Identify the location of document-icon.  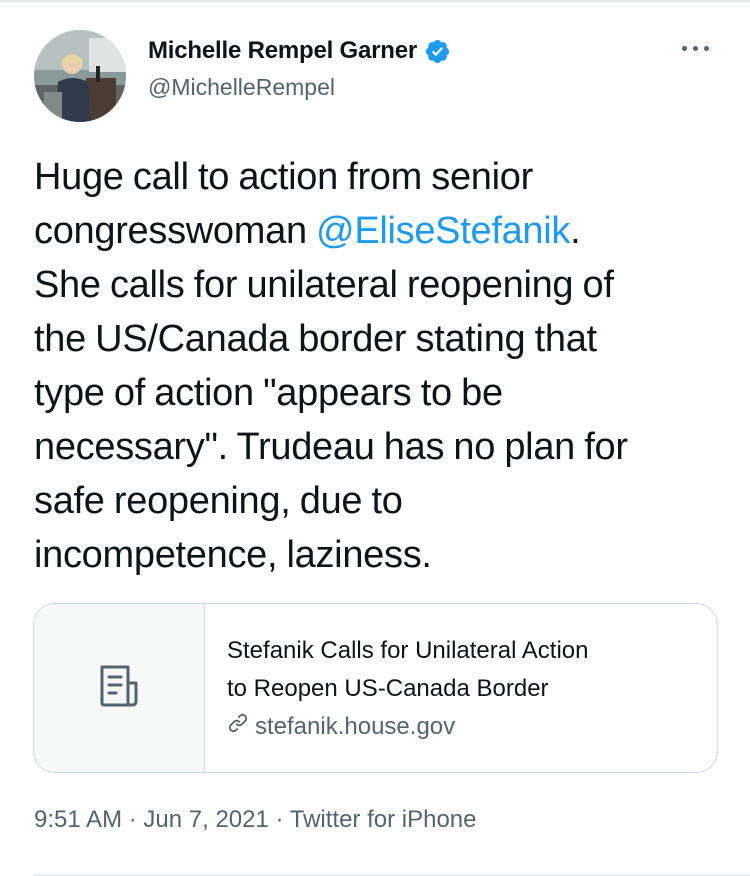
(119, 688).